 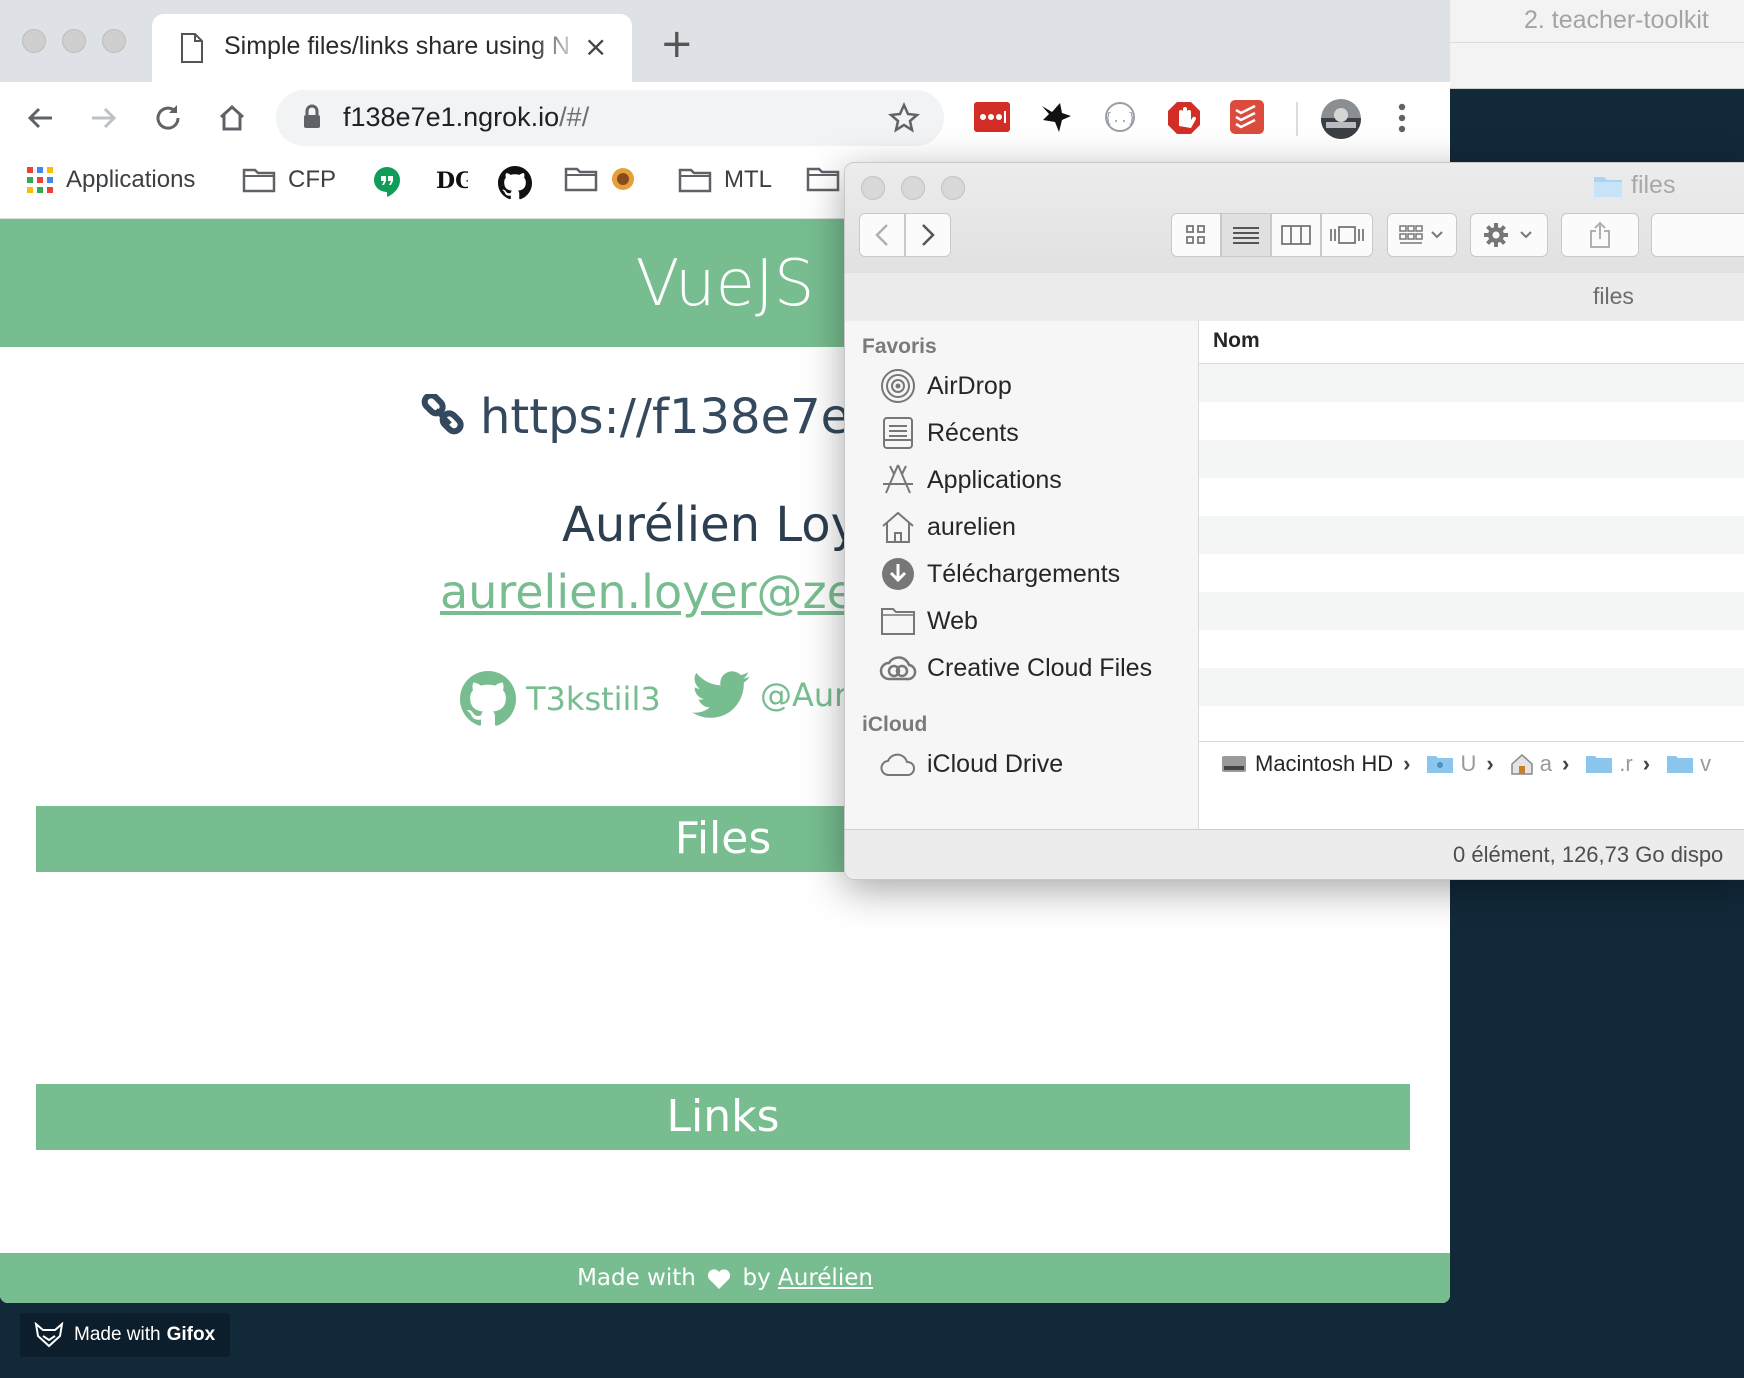 What do you see at coordinates (904, 119) in the screenshot?
I see `bookmark-star-icon` at bounding box center [904, 119].